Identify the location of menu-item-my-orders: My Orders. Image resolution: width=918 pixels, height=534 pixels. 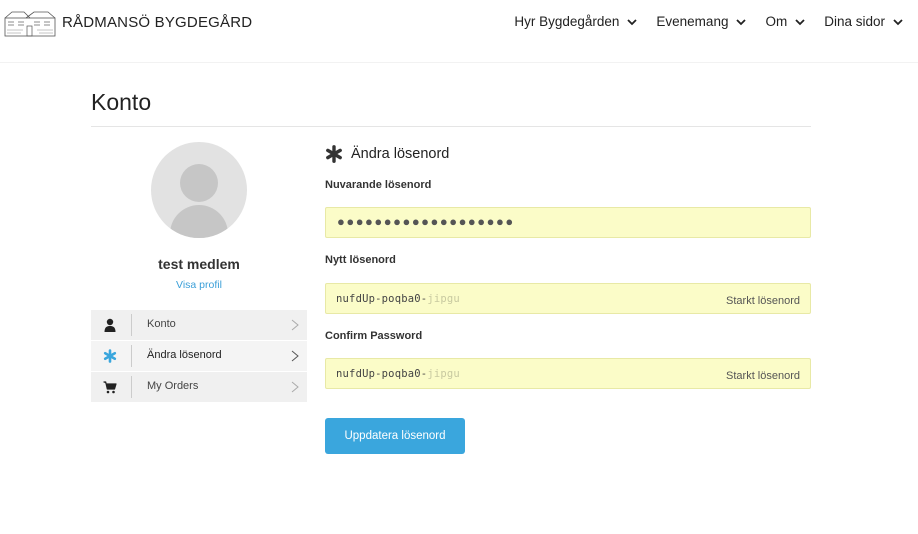
(199, 387).